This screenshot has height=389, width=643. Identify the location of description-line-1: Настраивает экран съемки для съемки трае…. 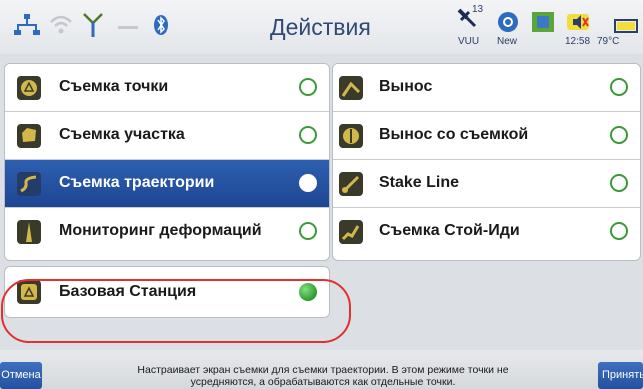
(323, 370).